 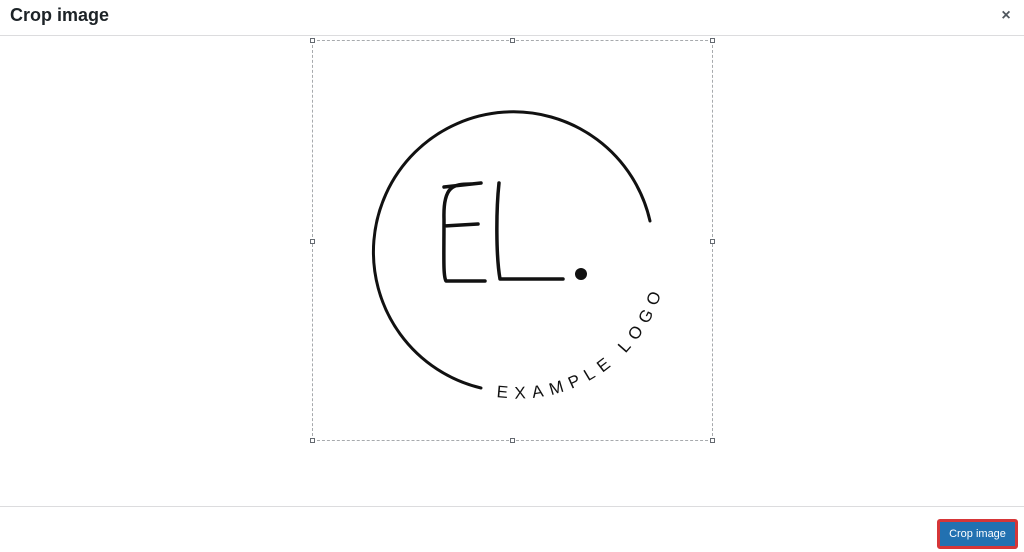 I want to click on logo-letter-l, so click(x=530, y=231).